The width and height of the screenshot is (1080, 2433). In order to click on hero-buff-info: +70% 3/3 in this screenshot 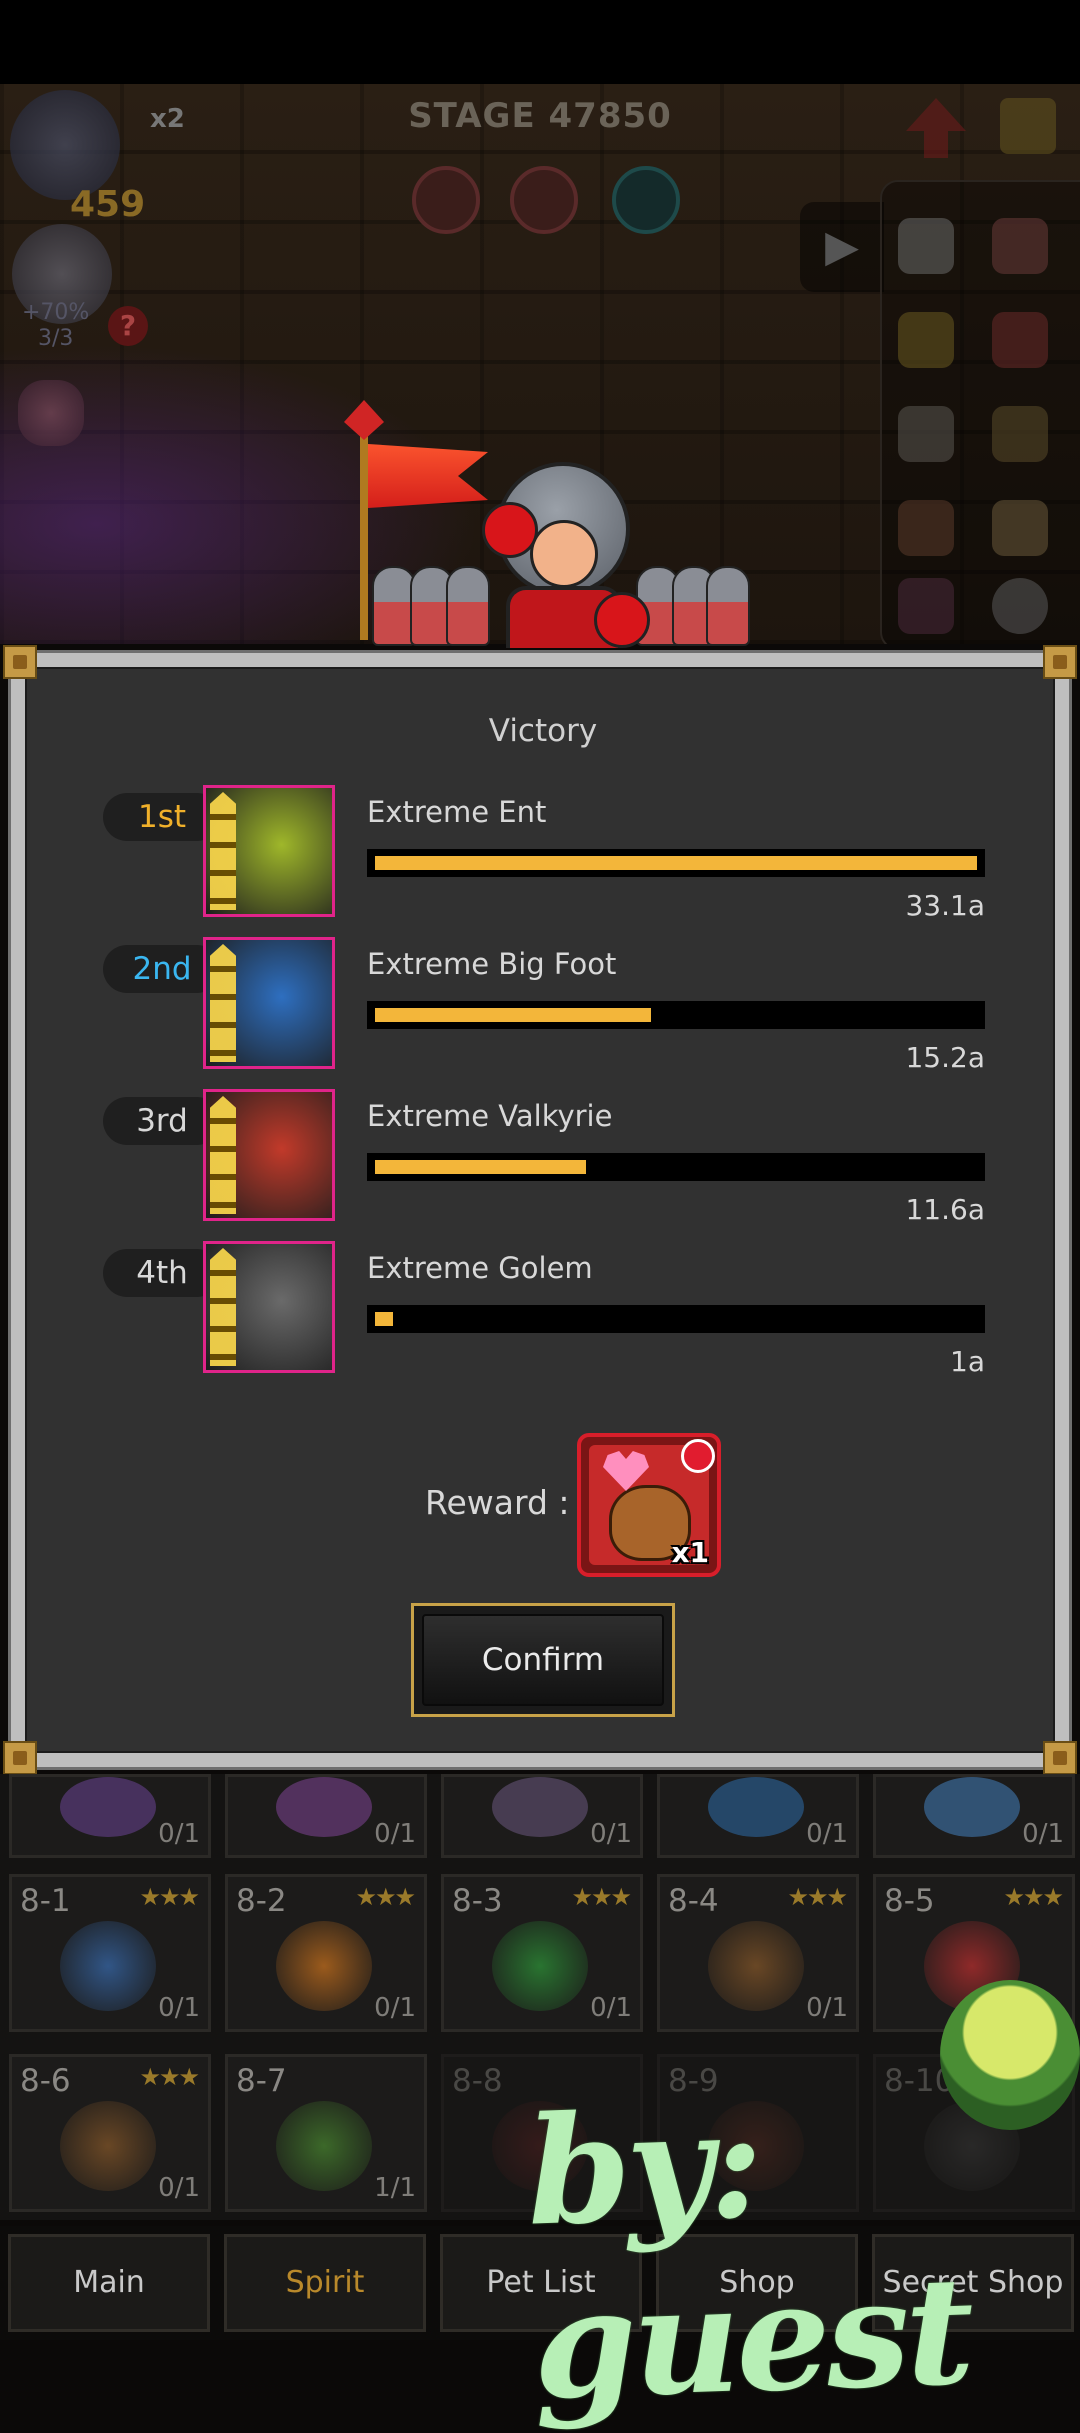, I will do `click(55, 326)`.